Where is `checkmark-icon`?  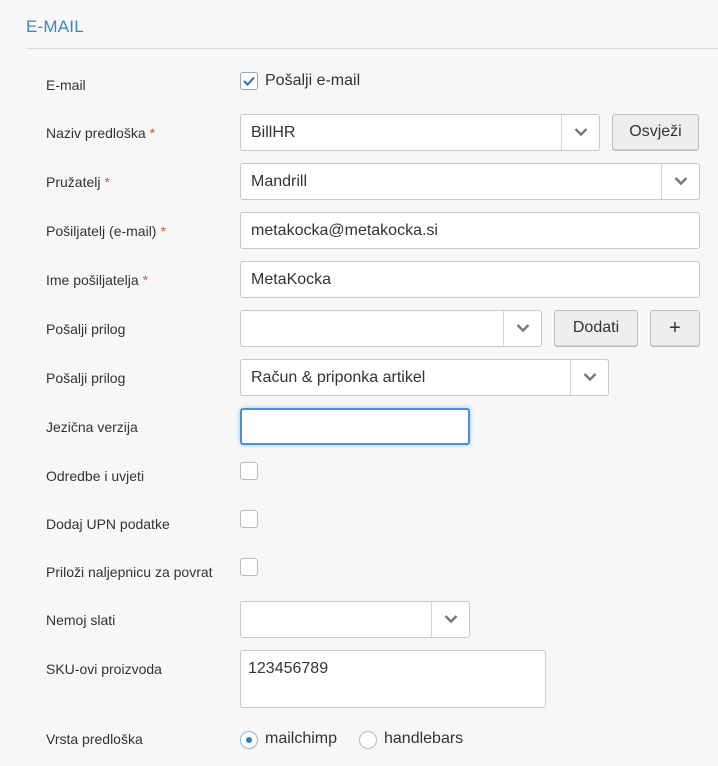
checkmark-icon is located at coordinates (249, 81).